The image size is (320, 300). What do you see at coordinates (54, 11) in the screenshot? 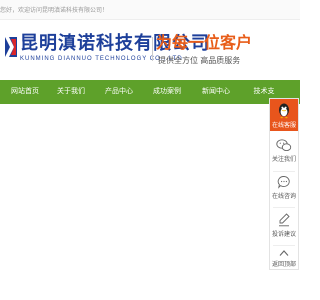
I see `welcome-text: 您好，欢迎访问昆明滇诺科技有限公司！` at bounding box center [54, 11].